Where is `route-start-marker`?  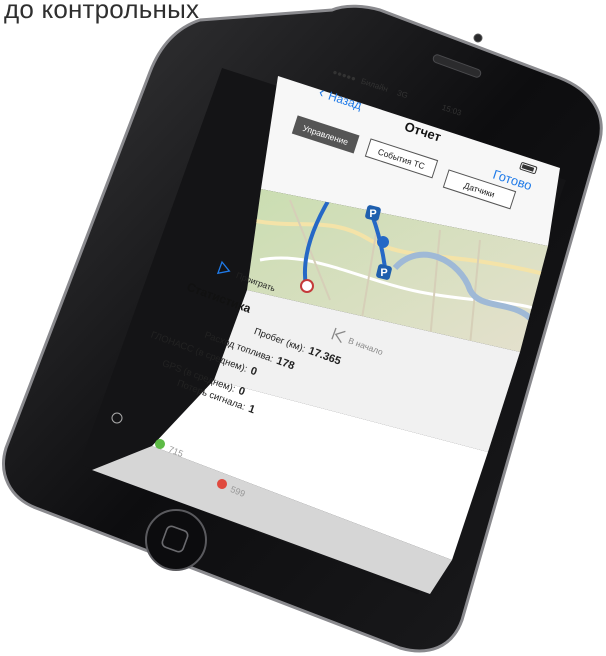 route-start-marker is located at coordinates (307, 286).